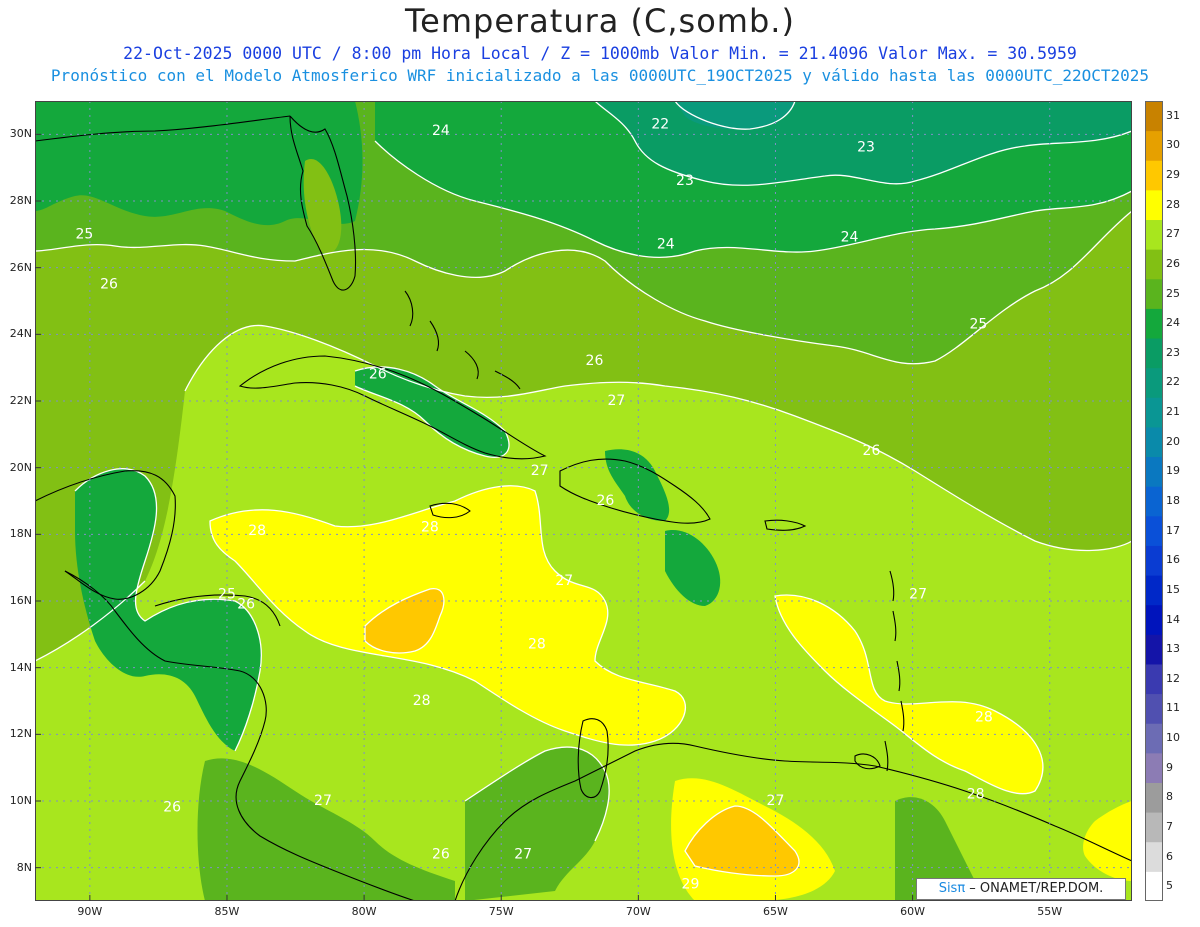  I want to click on colorbar-label: 30, so click(1173, 145).